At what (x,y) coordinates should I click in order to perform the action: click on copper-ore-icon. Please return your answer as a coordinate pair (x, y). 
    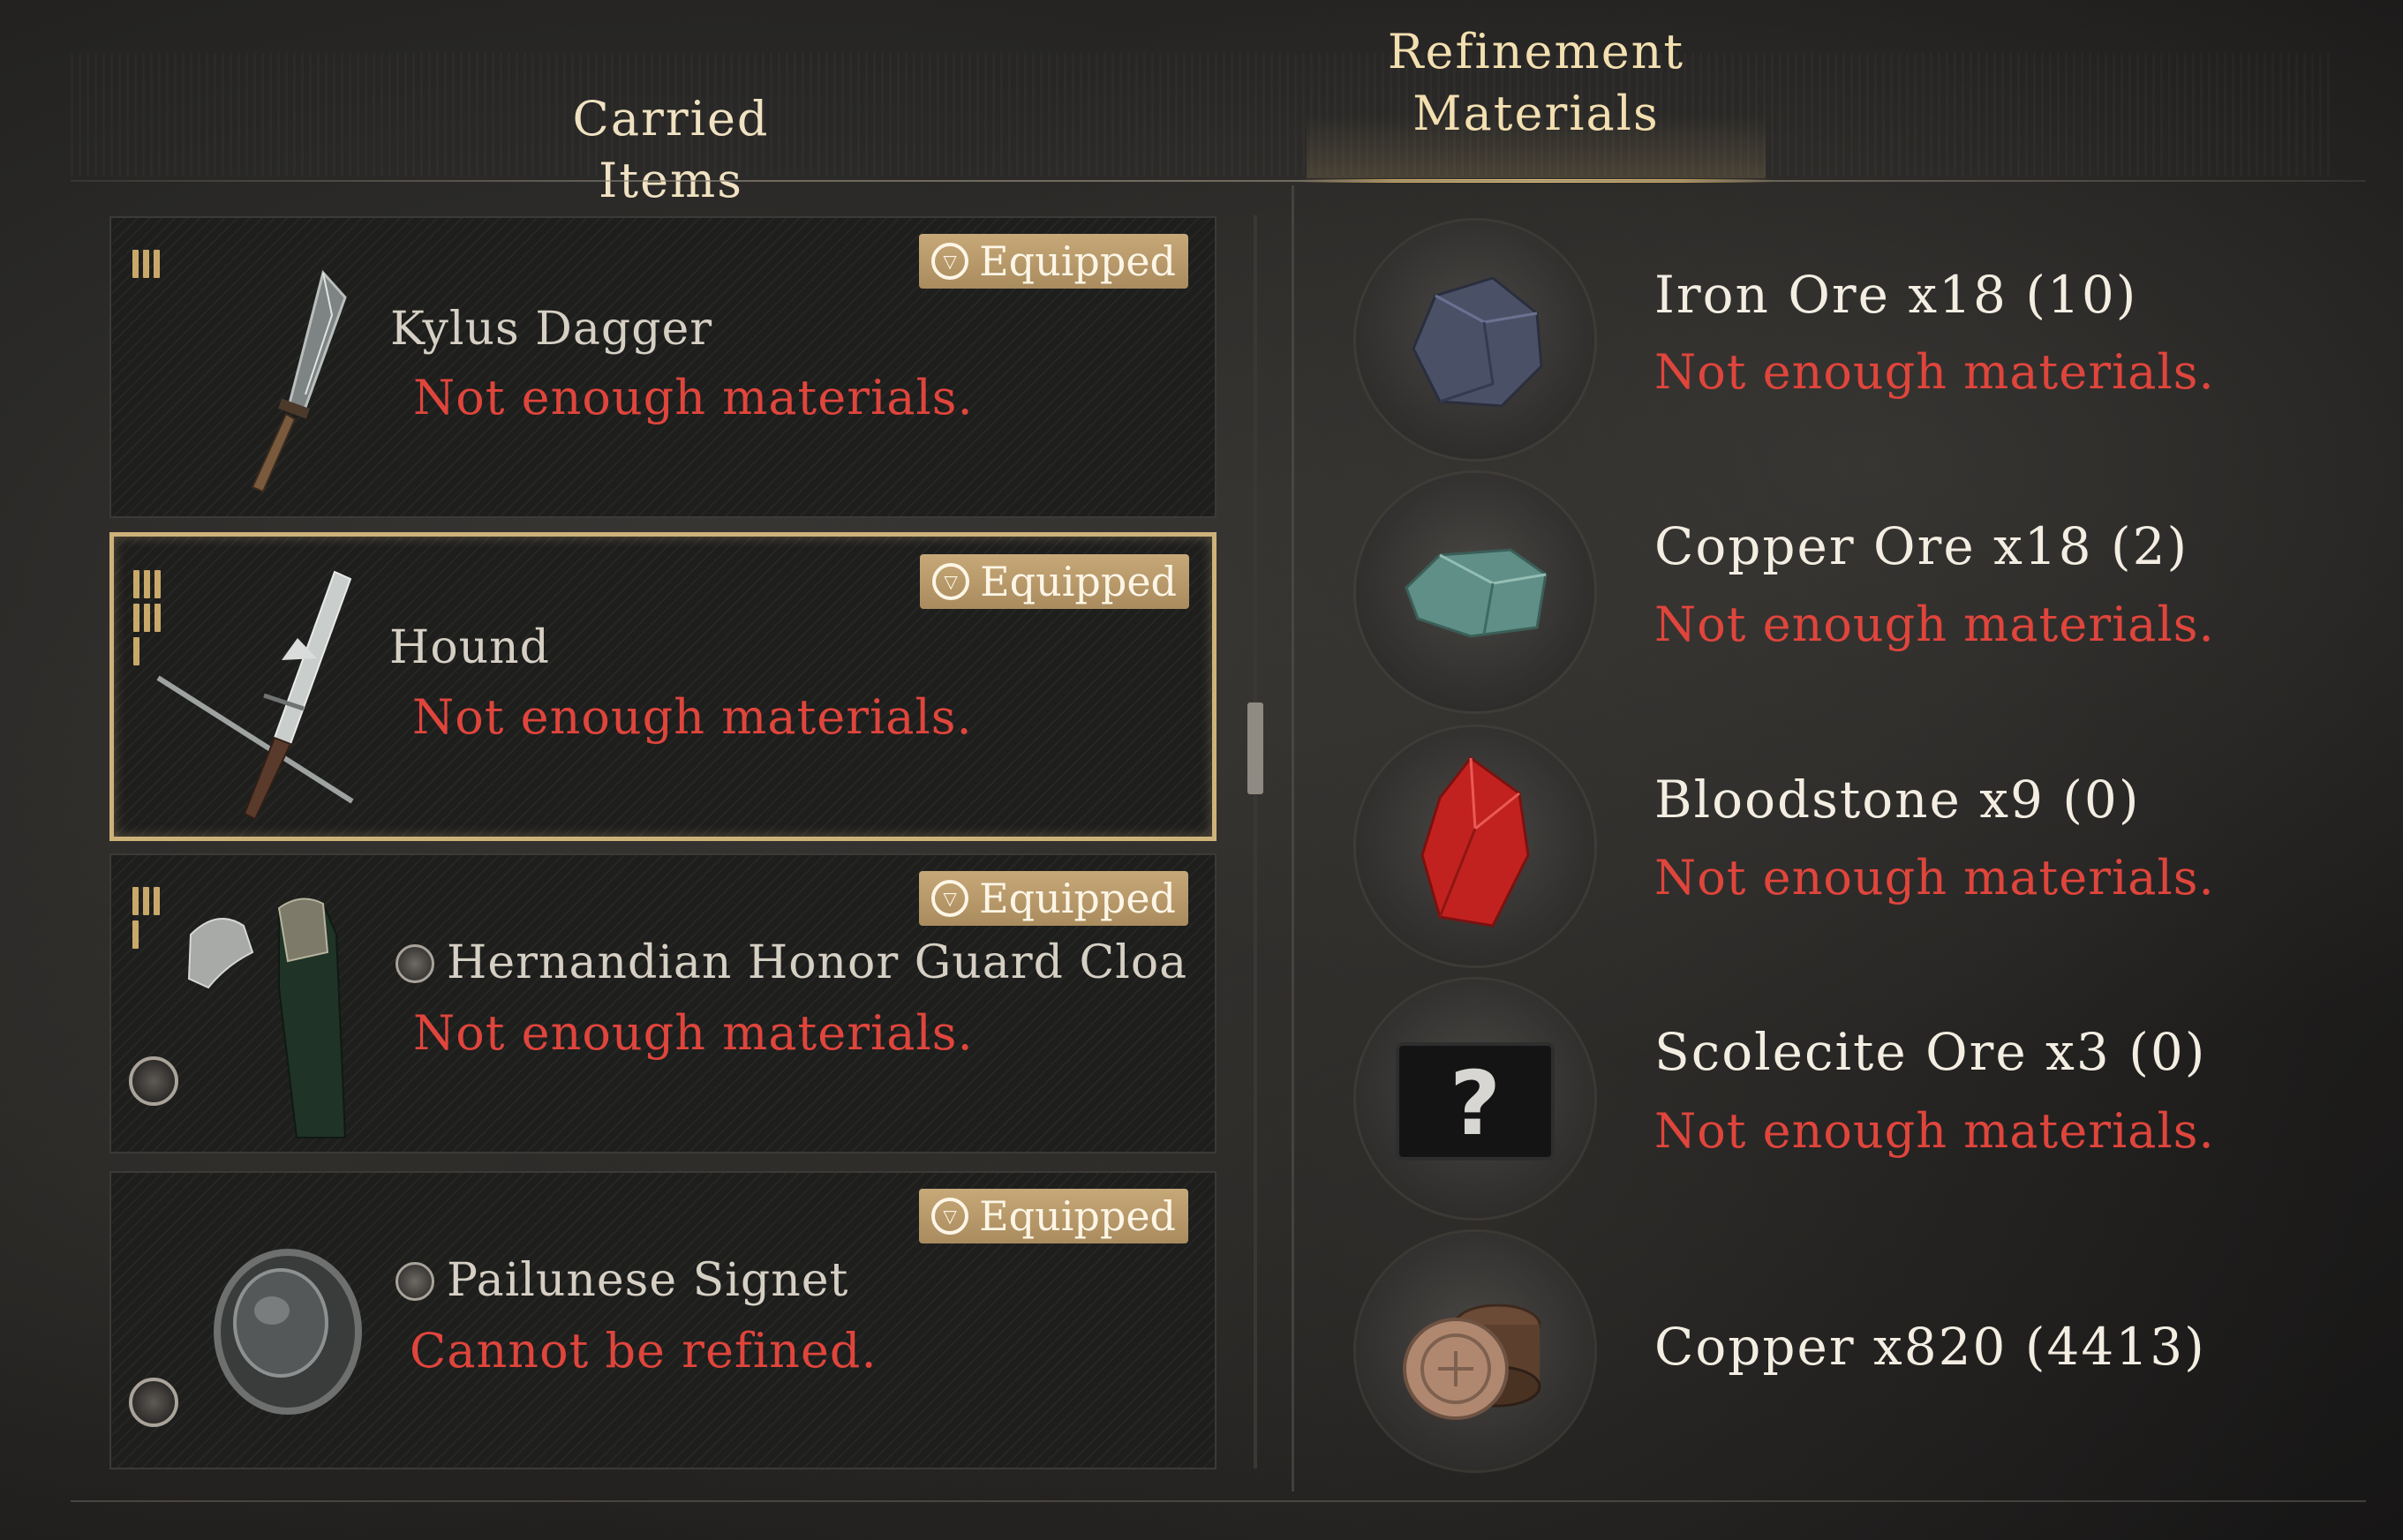
    Looking at the image, I should click on (1476, 593).